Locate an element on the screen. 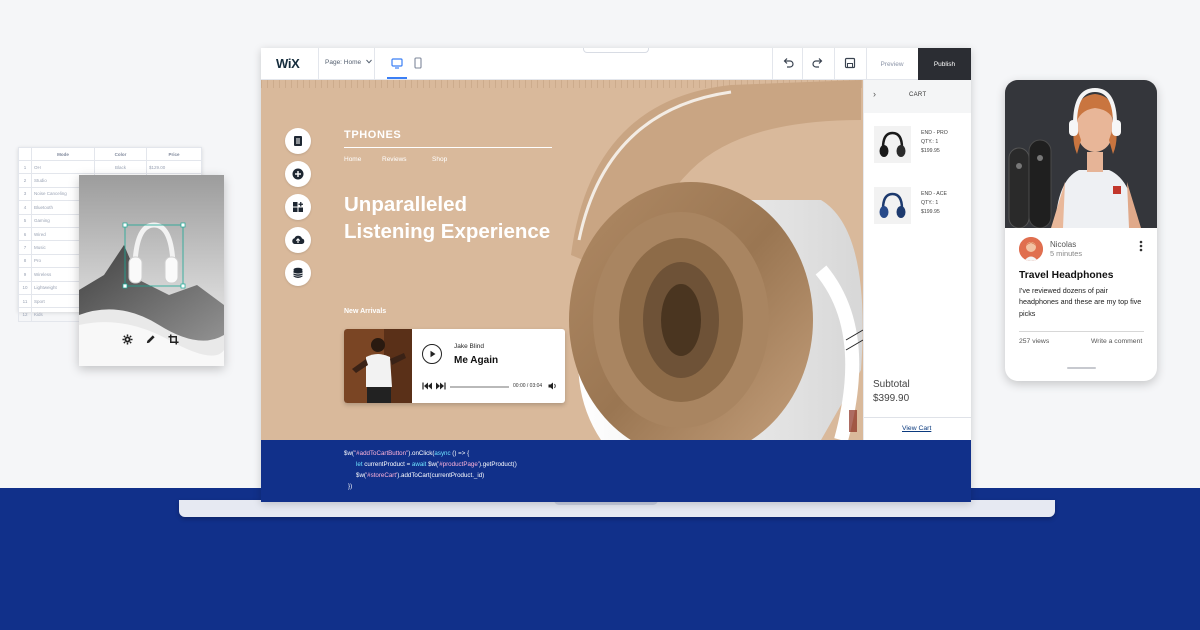 This screenshot has height=630, width=1200. page-select: Page: Home is located at coordinates (348, 62).